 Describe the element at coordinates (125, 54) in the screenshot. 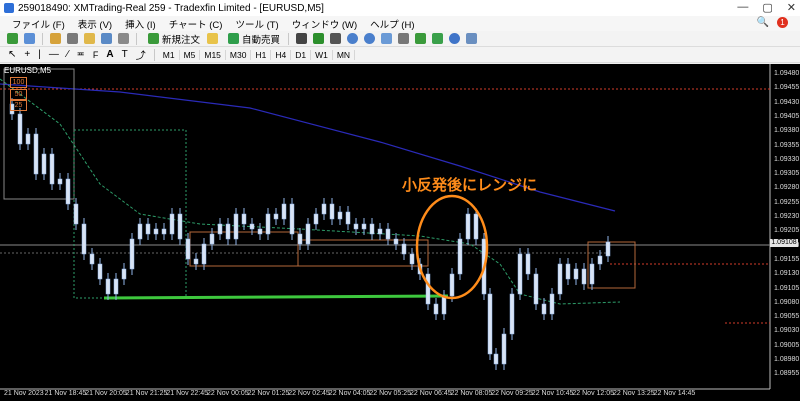

I see `label-icon: T` at that location.